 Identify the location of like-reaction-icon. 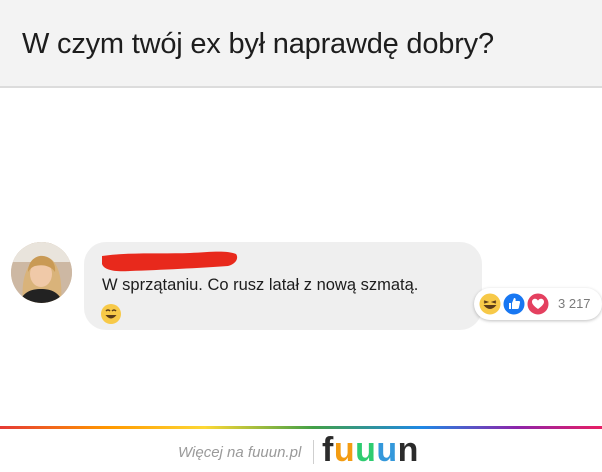
(514, 304).